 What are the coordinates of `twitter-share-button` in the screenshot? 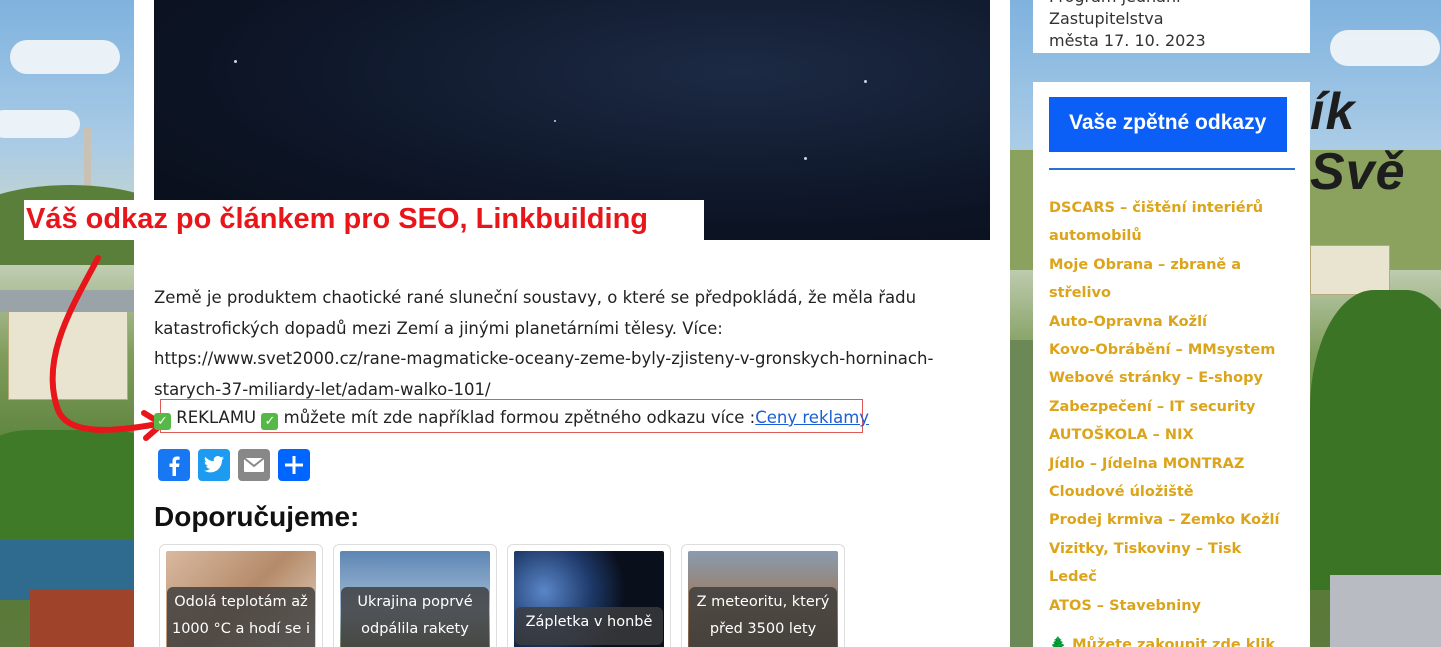 It's located at (214, 465).